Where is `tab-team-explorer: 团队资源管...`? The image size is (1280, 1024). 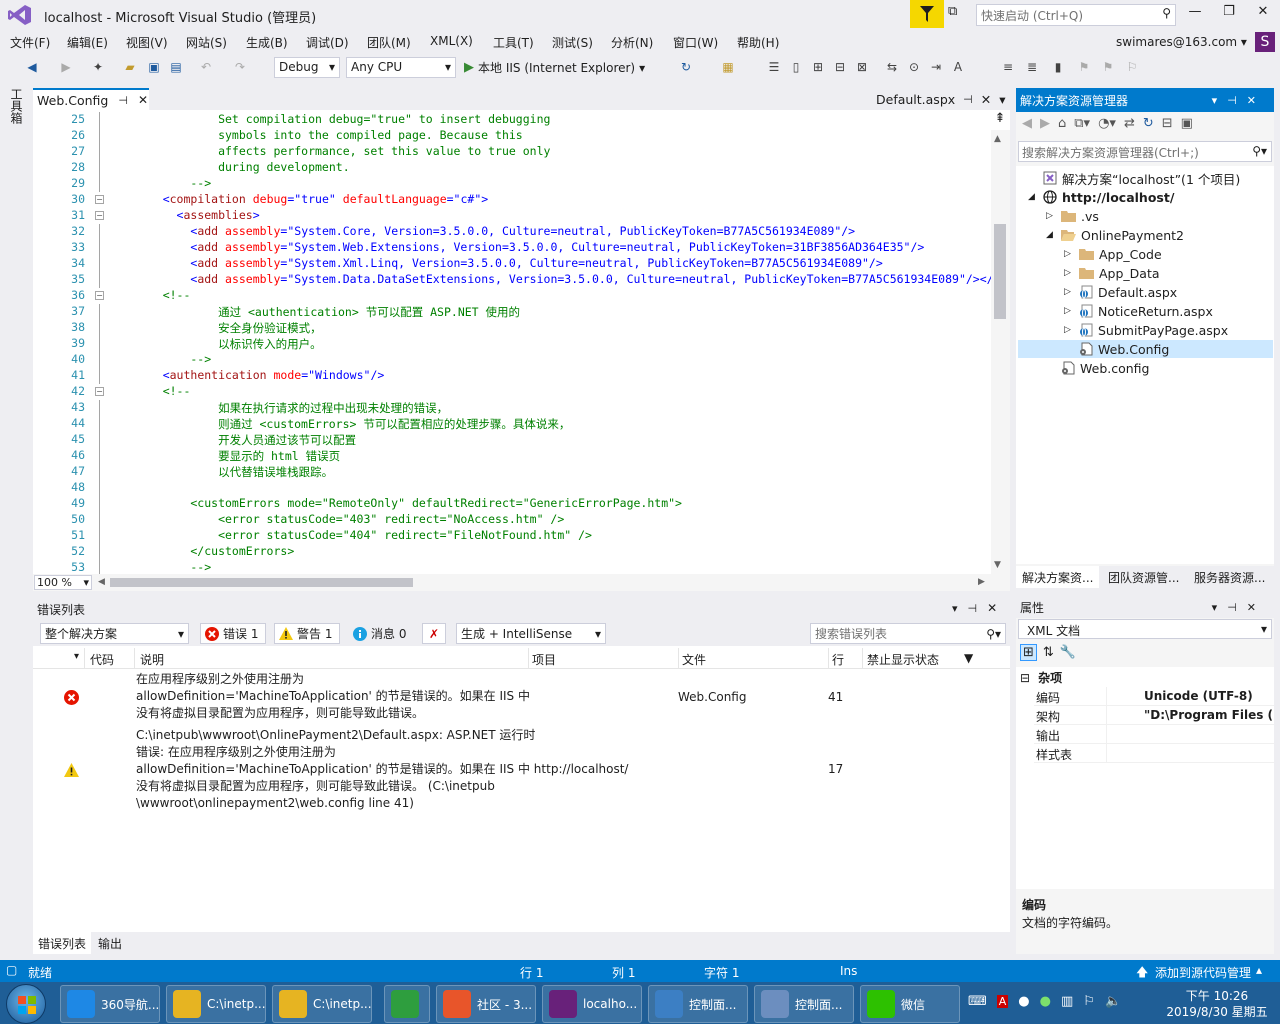
tab-team-explorer: 团队资源管... is located at coordinates (1143, 577).